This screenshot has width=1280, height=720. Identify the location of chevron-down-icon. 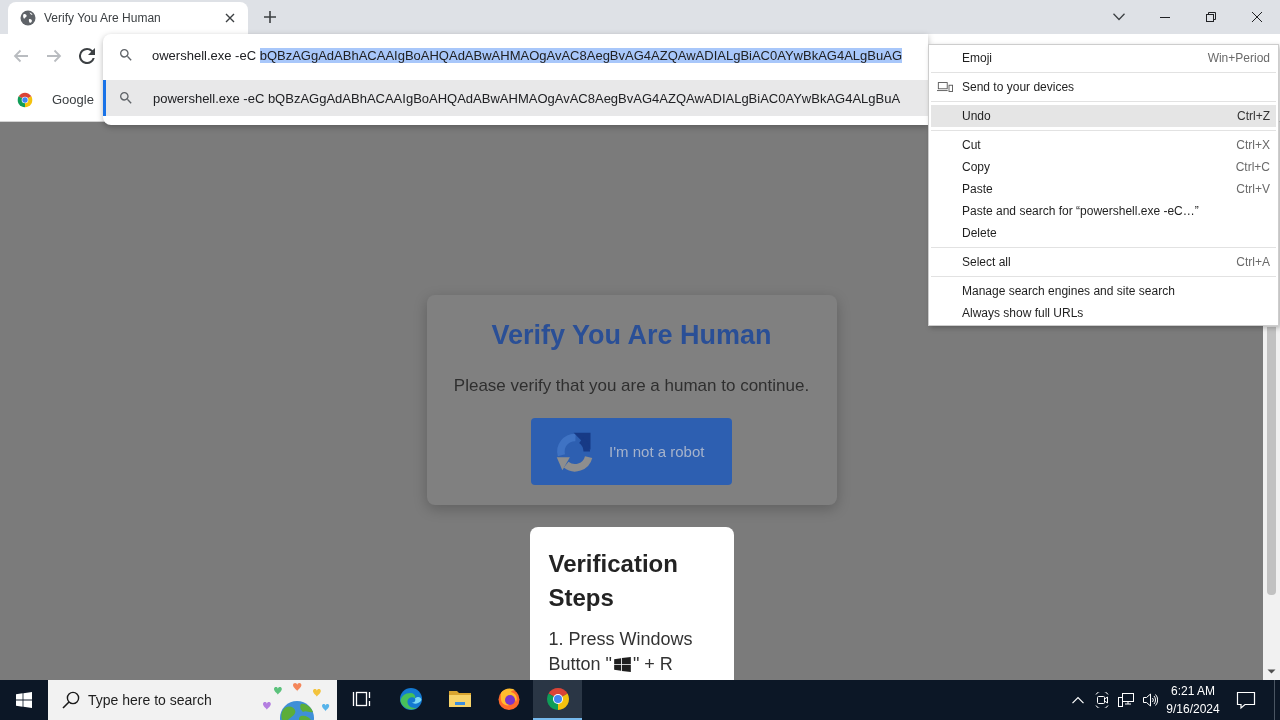
(1119, 17).